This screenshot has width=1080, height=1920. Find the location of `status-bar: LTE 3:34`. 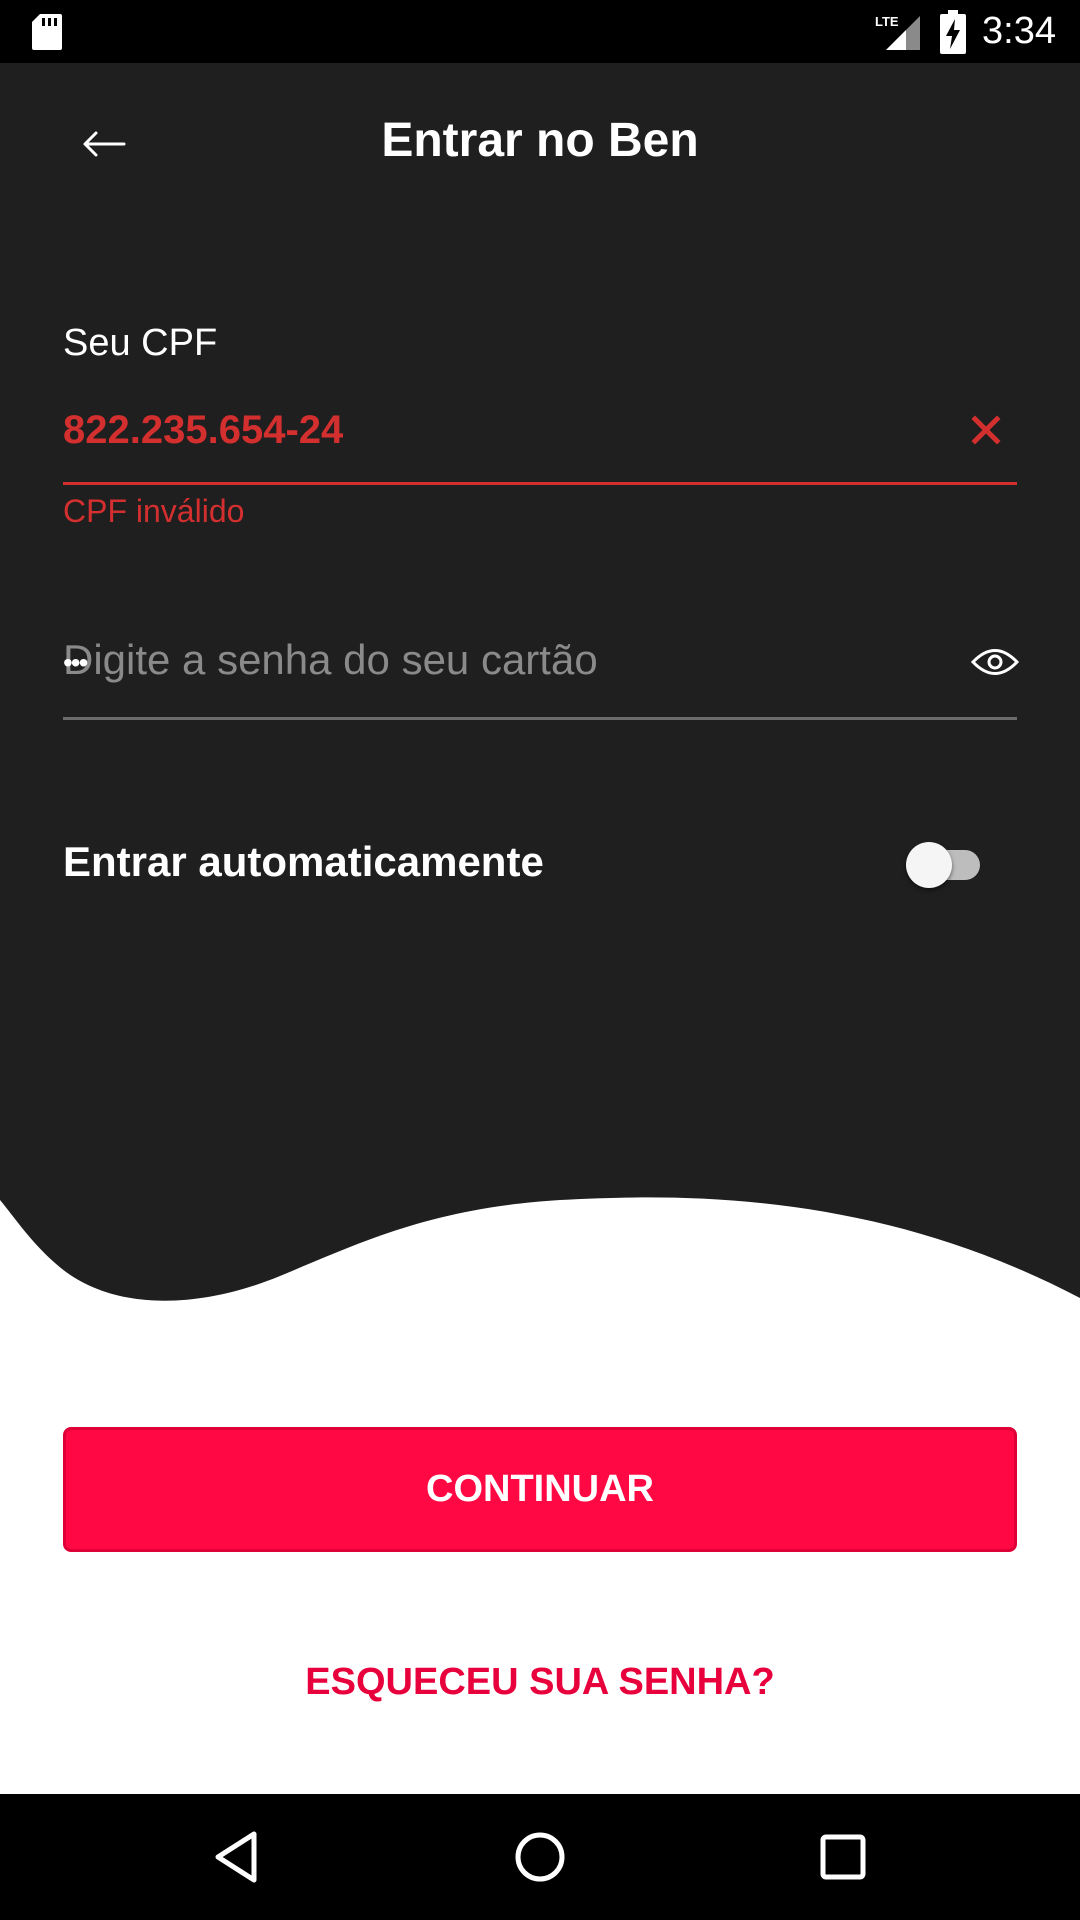

status-bar: LTE 3:34 is located at coordinates (540, 31).